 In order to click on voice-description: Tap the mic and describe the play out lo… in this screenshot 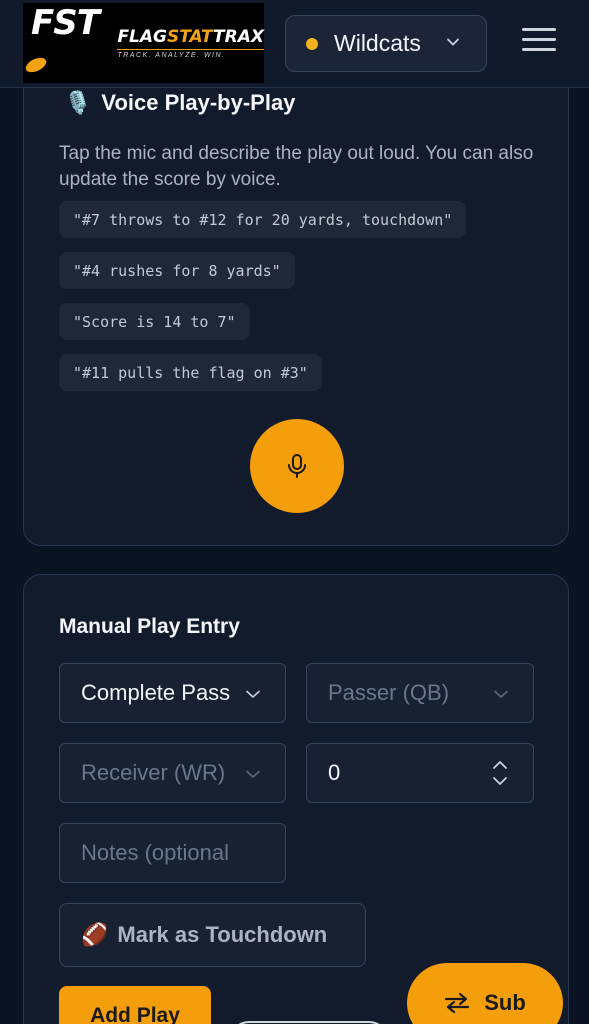, I will do `click(296, 166)`.